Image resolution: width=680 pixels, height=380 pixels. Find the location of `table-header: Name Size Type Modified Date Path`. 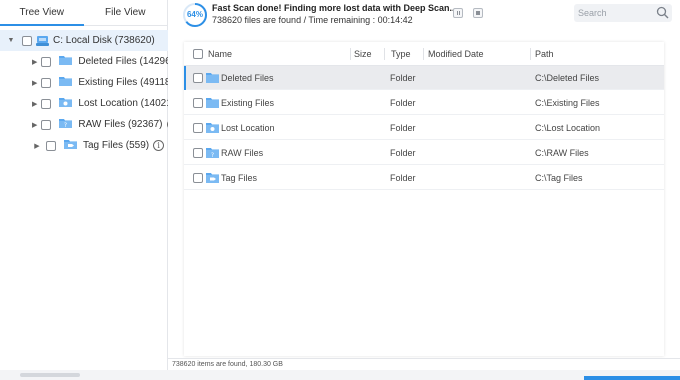

table-header: Name Size Type Modified Date Path is located at coordinates (424, 54).